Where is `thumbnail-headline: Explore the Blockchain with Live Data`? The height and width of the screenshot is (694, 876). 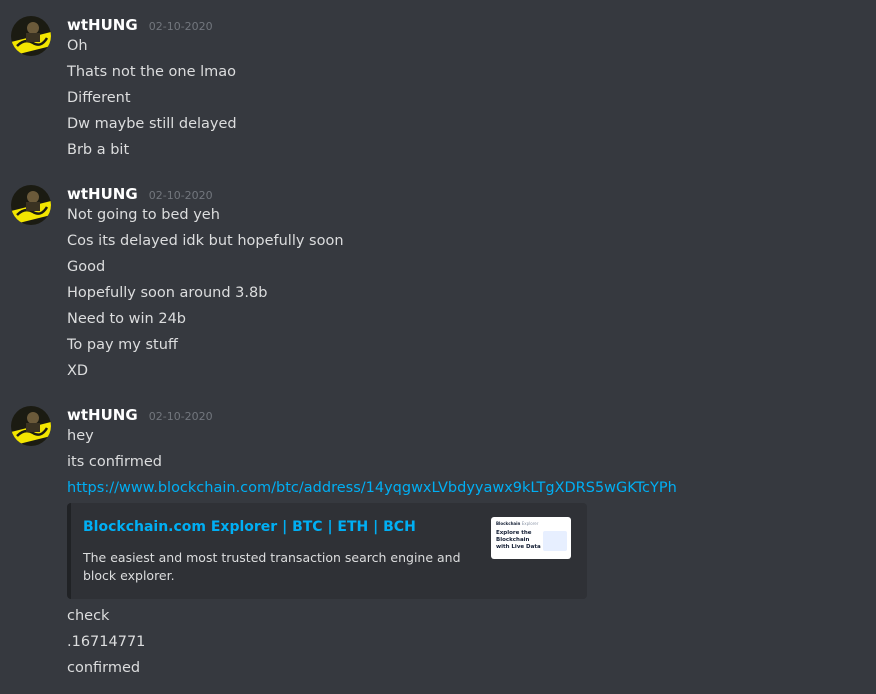 thumbnail-headline: Explore the Blockchain with Live Data is located at coordinates (518, 540).